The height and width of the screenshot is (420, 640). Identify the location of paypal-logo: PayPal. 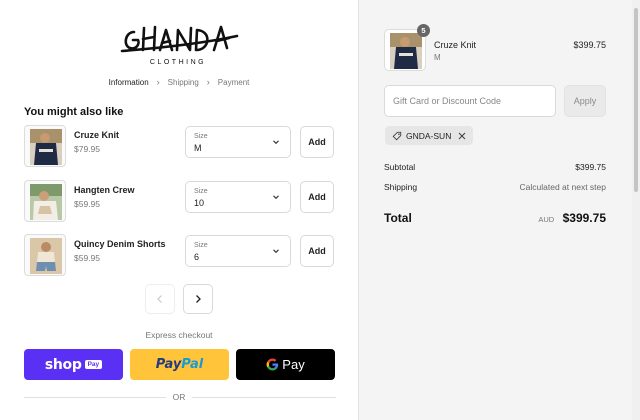
(179, 364).